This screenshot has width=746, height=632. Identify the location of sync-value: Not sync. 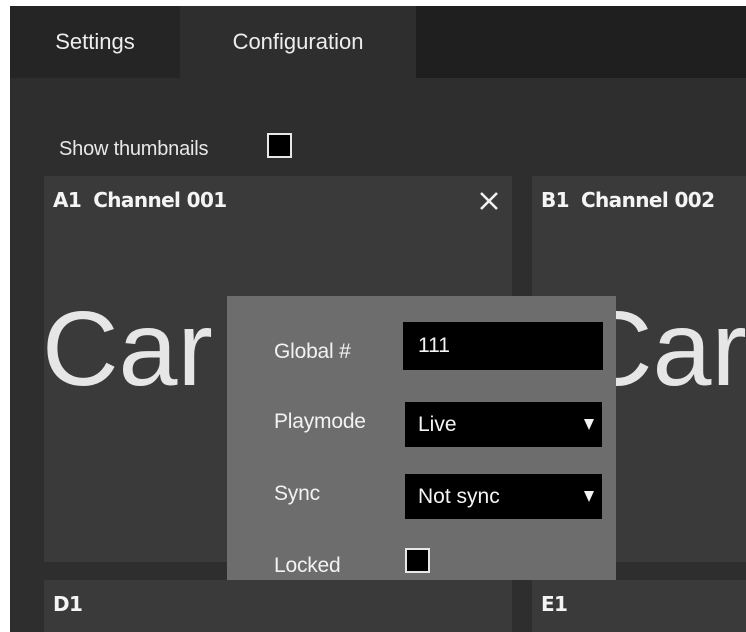
(459, 496).